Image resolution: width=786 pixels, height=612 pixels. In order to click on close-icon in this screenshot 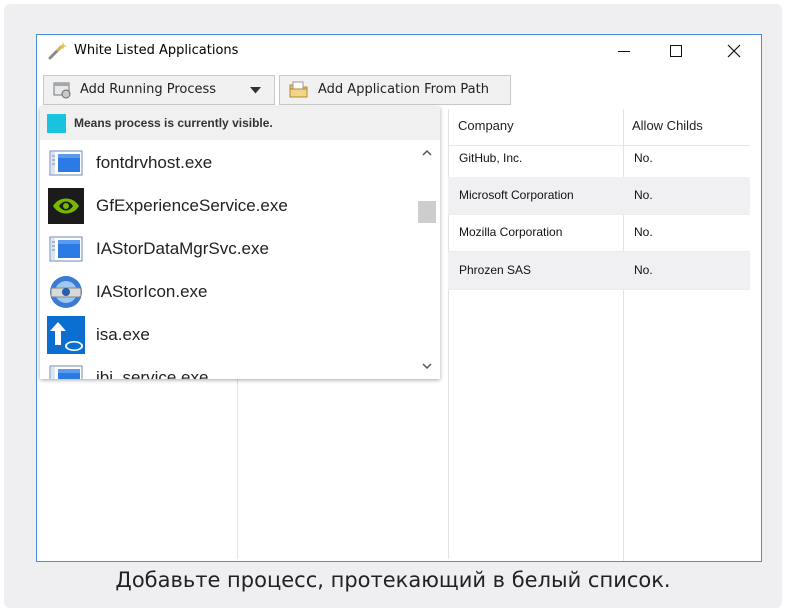, I will do `click(734, 51)`.